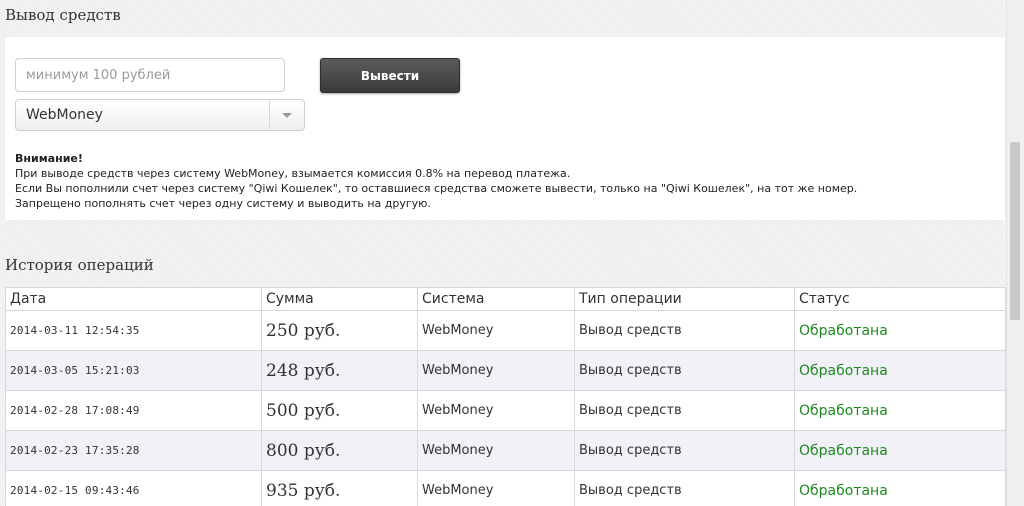  I want to click on payment-system-selected: WebMoney, so click(64, 115).